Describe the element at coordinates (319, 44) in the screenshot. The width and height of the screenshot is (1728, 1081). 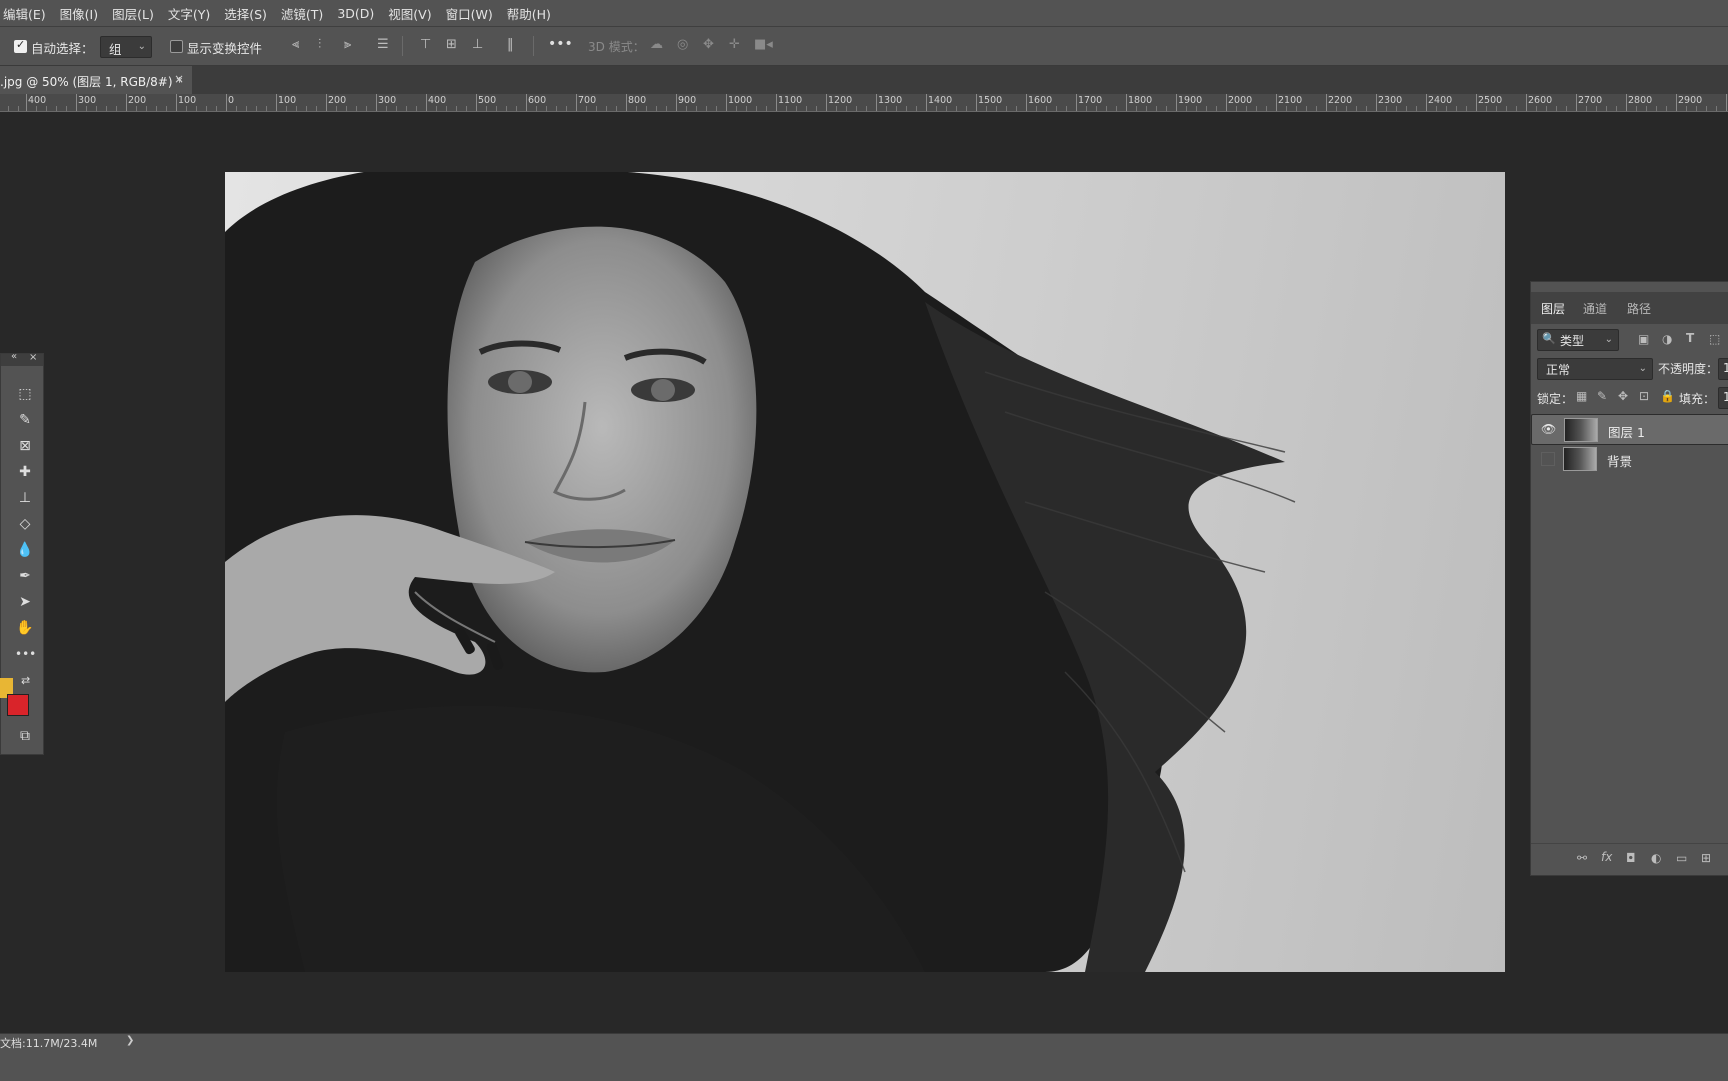
I see `align-hcenter-icon: ⫶` at that location.